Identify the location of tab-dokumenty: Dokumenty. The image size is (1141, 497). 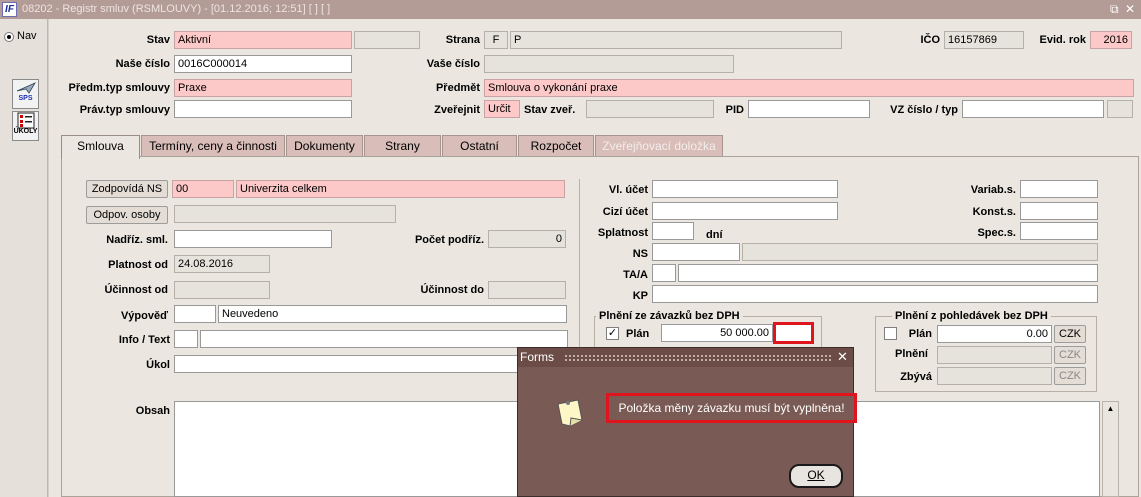
(324, 146).